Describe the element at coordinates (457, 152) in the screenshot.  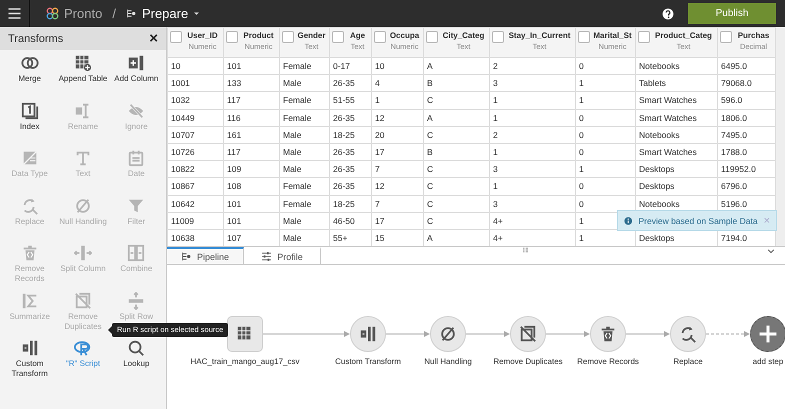
I see `table-cell: B` at that location.